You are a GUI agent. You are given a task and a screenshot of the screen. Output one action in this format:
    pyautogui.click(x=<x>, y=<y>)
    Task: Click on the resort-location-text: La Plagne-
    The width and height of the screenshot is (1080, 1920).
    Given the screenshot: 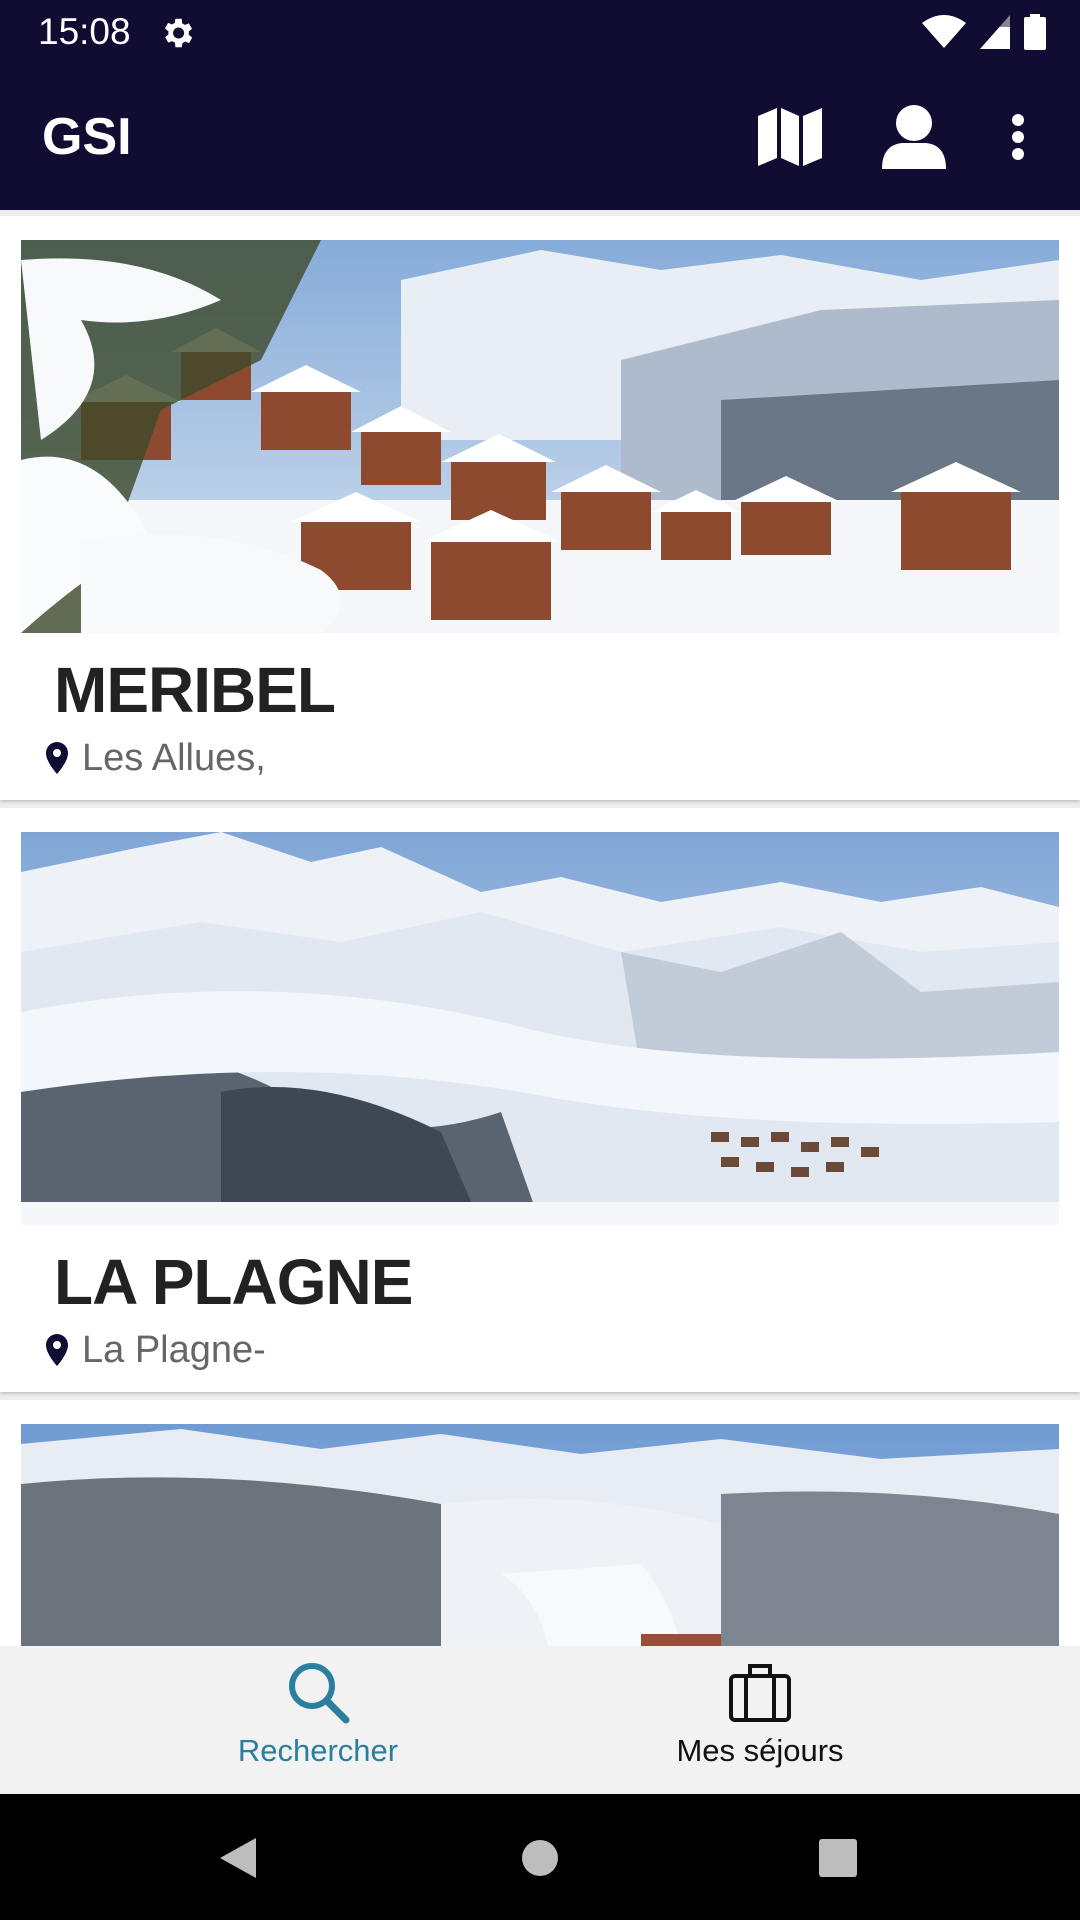 What is the action you would take?
    pyautogui.click(x=174, y=1350)
    